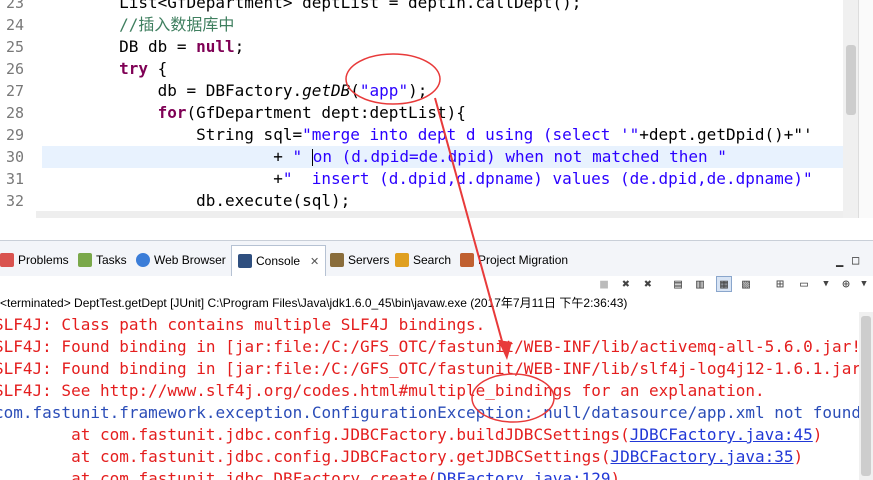 The width and height of the screenshot is (873, 480). Describe the element at coordinates (158, 46) in the screenshot. I see `code-text: DB db =` at that location.